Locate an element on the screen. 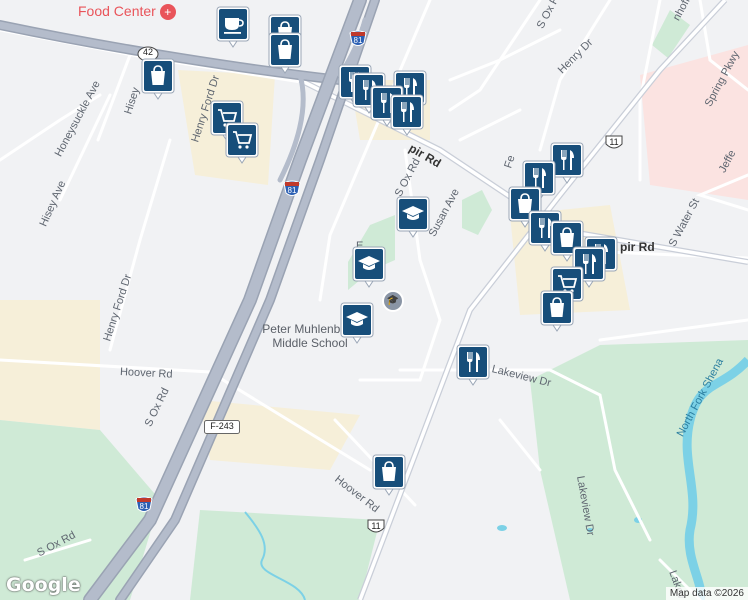  google-logo: Google is located at coordinates (43, 585).